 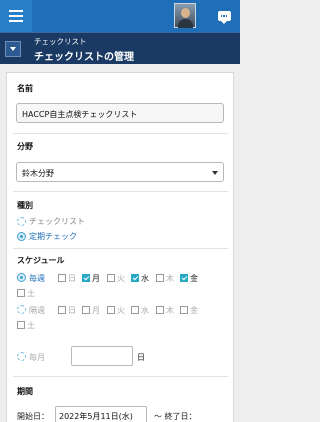 I want to click on biweekly-wed-checkbox, so click(x=135, y=310).